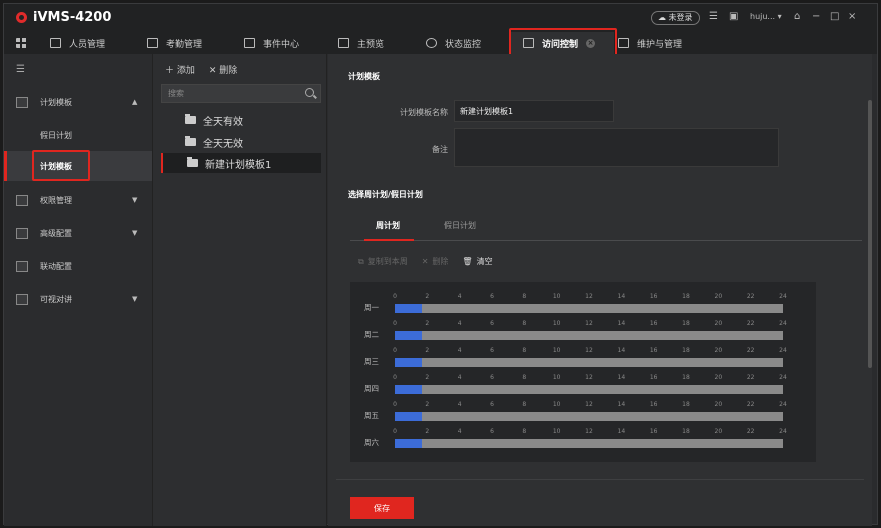 Image resolution: width=881 pixels, height=528 pixels. I want to click on sidebar-item-holiday-plan: 假日计划, so click(78, 135).